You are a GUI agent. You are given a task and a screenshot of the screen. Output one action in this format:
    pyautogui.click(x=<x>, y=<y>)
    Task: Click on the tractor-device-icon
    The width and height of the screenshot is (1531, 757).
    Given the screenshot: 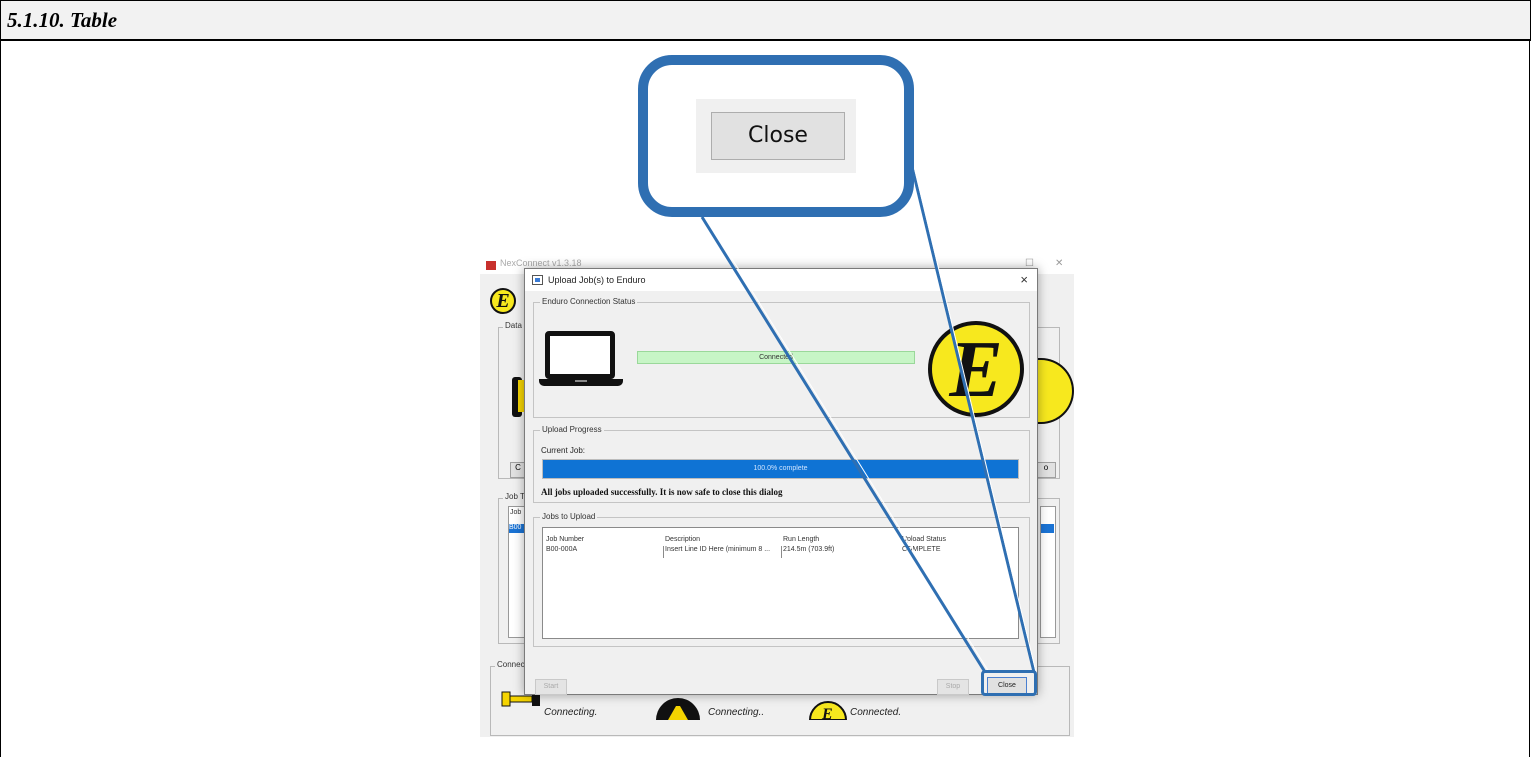 What is the action you would take?
    pyautogui.click(x=678, y=709)
    